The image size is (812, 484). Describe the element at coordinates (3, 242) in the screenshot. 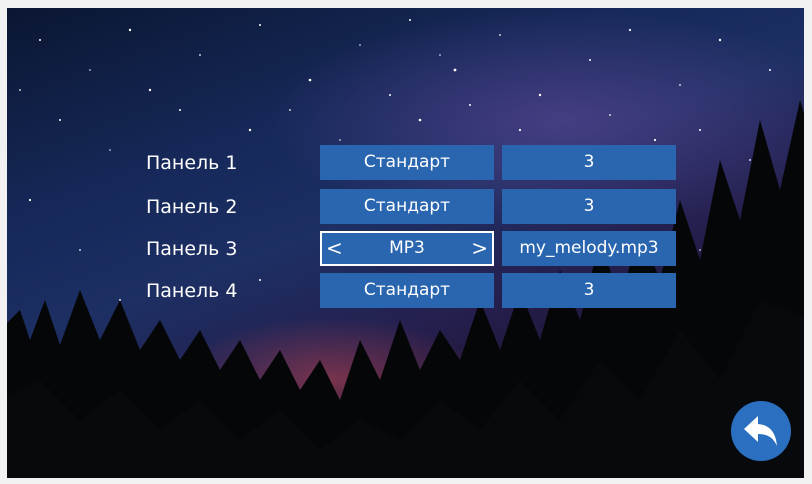

I see `frame-border-left` at that location.